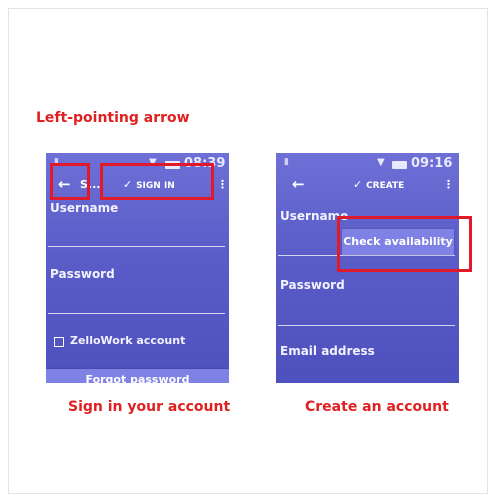 The image size is (497, 502). I want to click on zellowork-checkbox, so click(59, 342).